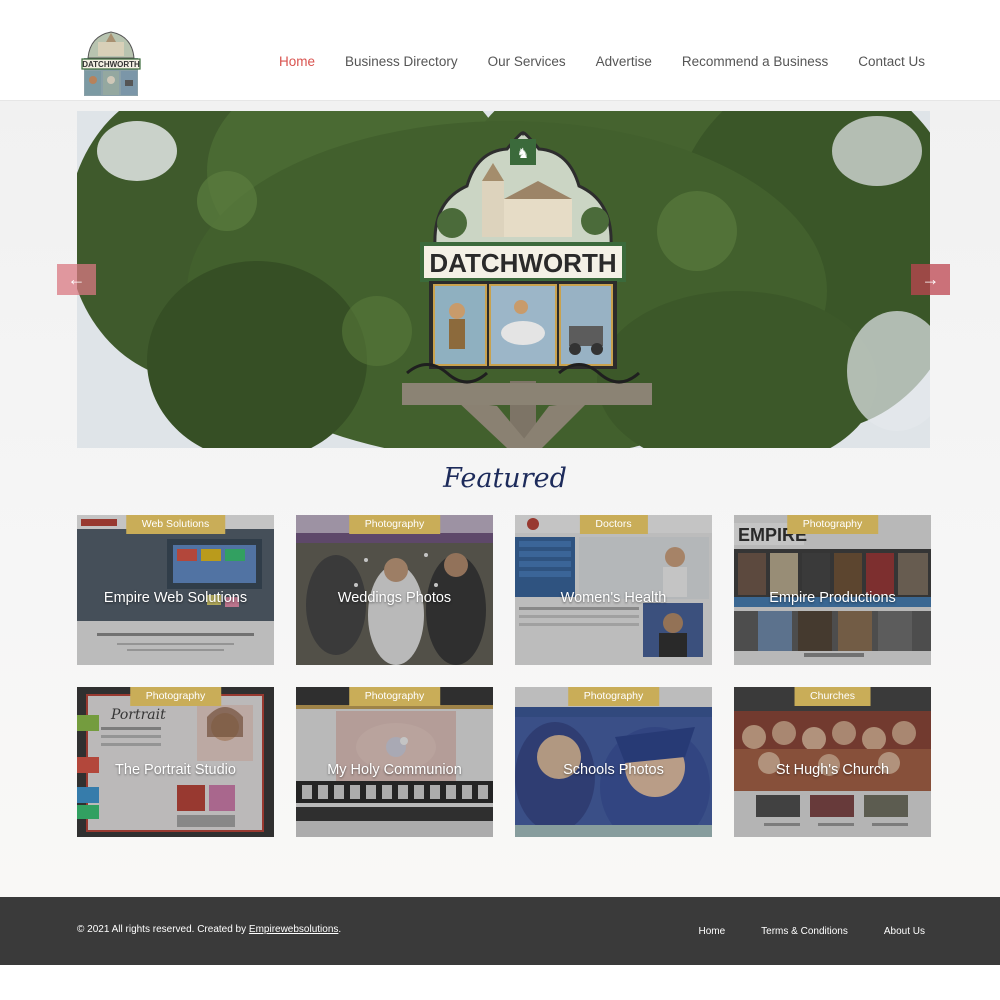 The height and width of the screenshot is (1000, 1000). I want to click on nav-contact-us: Contact Us, so click(891, 61).